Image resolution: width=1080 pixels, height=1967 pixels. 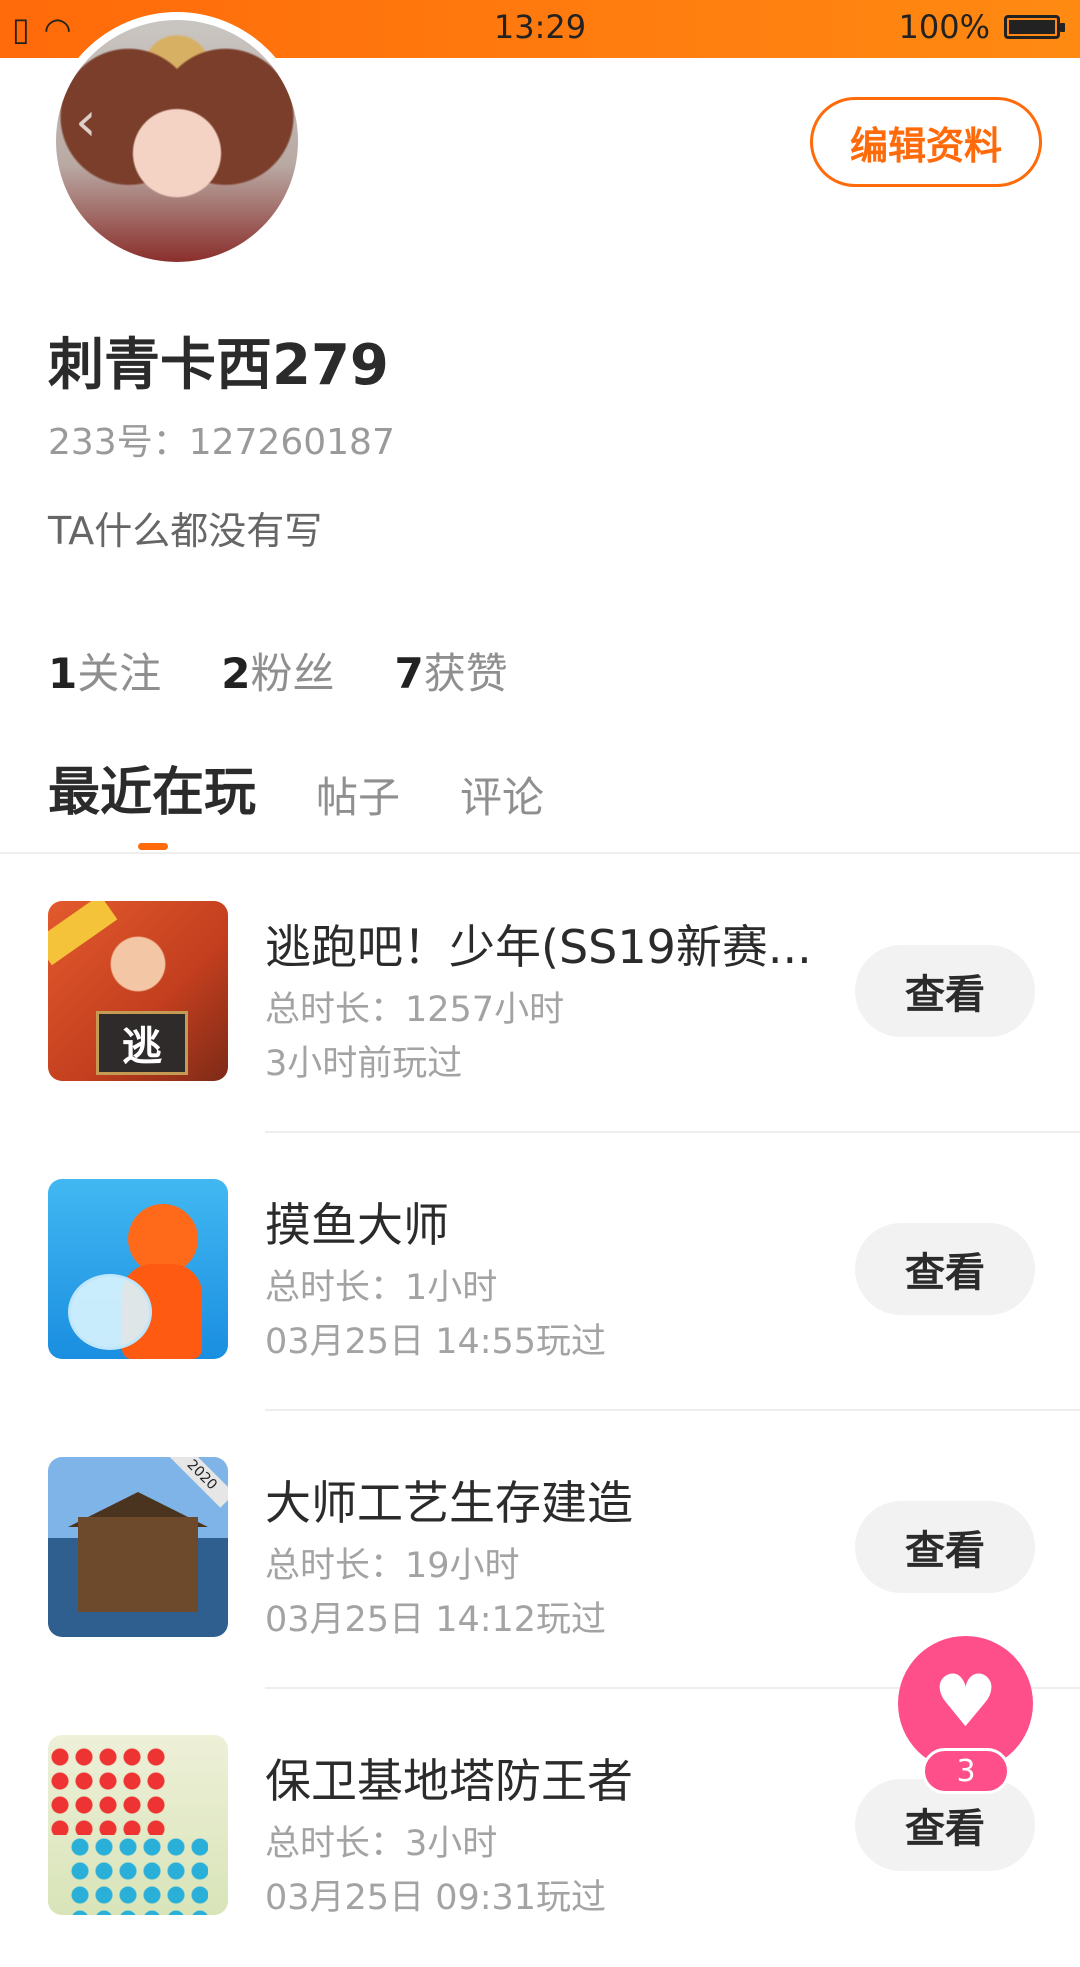 What do you see at coordinates (965, 1700) in the screenshot?
I see `heart-icon: ♥` at bounding box center [965, 1700].